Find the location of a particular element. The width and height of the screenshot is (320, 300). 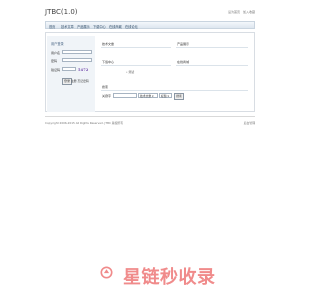

main-nav: 首页 技术文章 产品展示 下载中心 在线商城 在线论坛 is located at coordinates (150, 25).